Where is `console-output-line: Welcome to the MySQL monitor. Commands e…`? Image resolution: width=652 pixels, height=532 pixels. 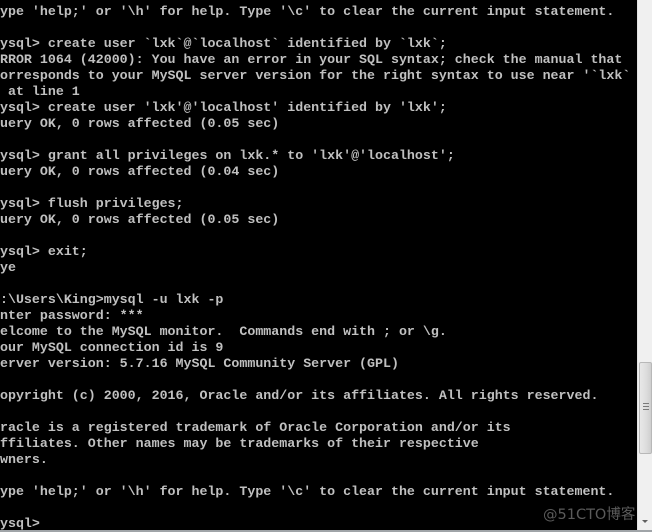
console-output-line: Welcome to the MySQL monitor. Commands e… is located at coordinates (223, 331).